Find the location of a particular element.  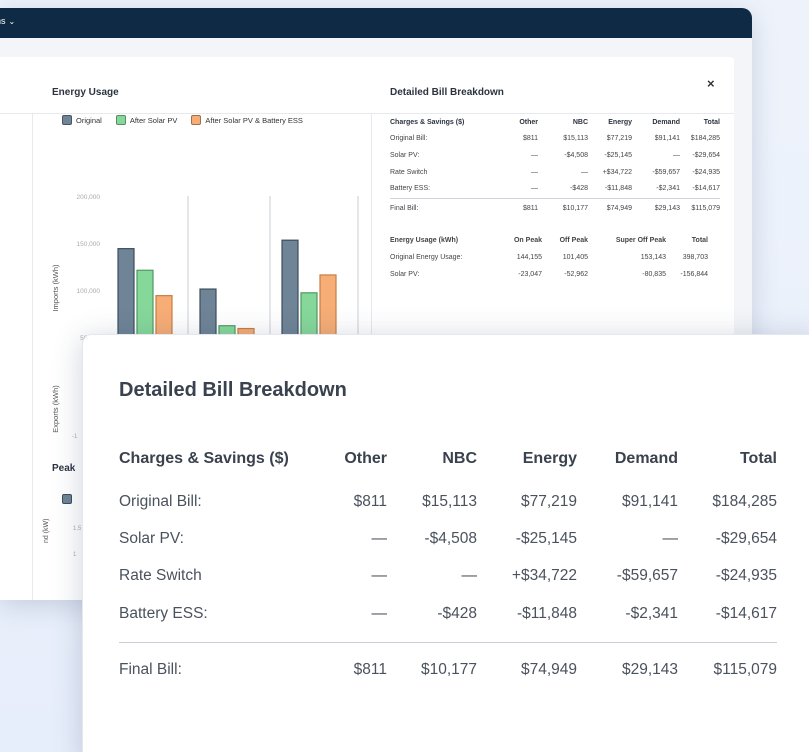

table-cell: -$24,935 is located at coordinates (746, 576).